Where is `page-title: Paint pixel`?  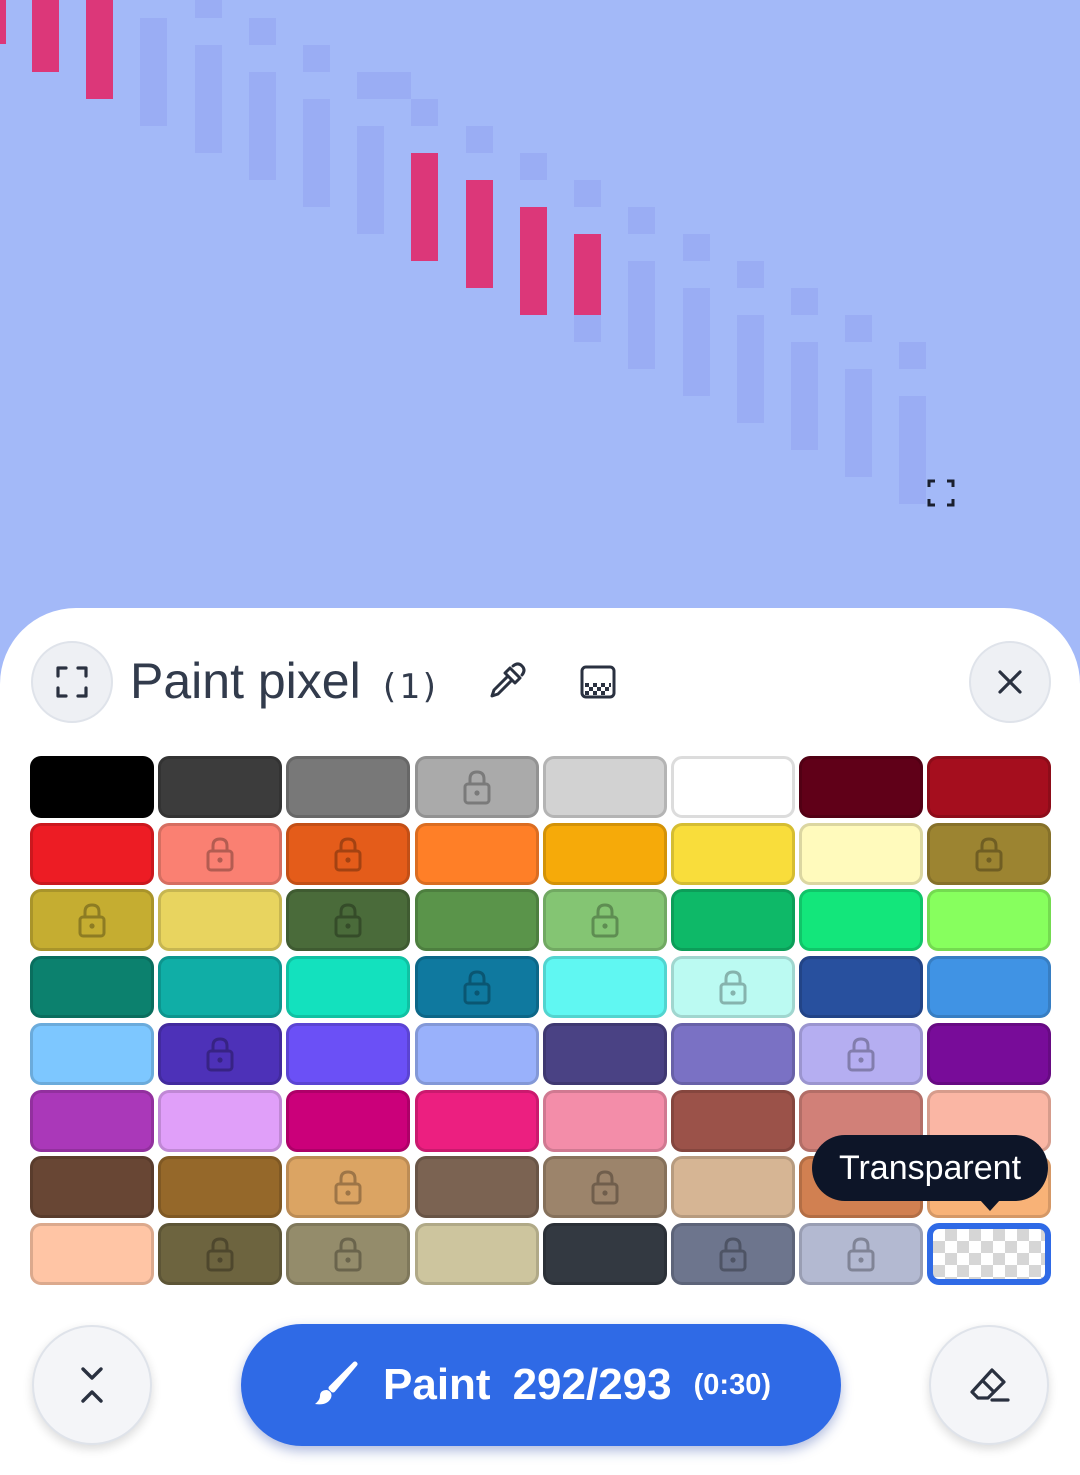
page-title: Paint pixel is located at coordinates (245, 681).